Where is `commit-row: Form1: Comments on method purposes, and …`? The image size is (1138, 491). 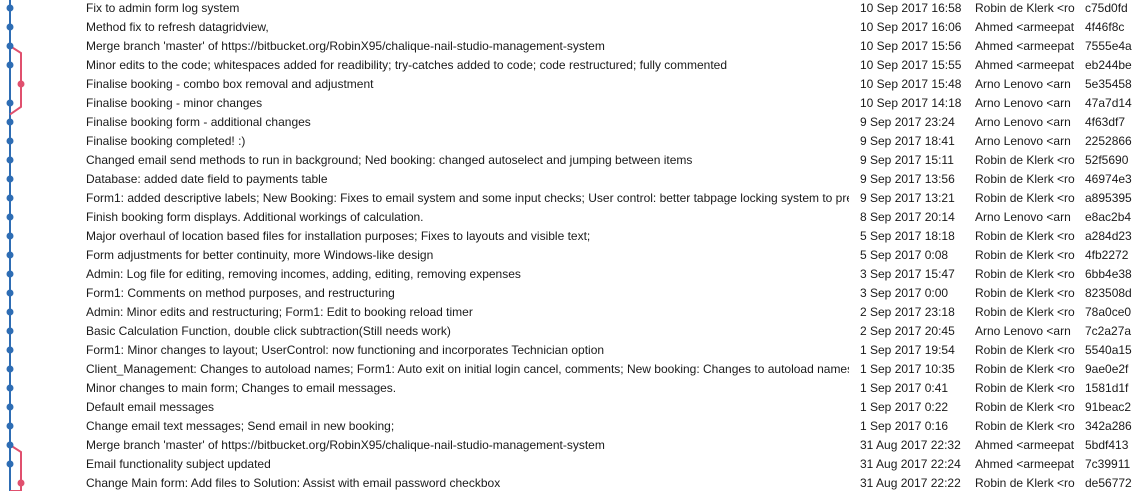 commit-row: Form1: Comments on method purposes, and … is located at coordinates (569, 293).